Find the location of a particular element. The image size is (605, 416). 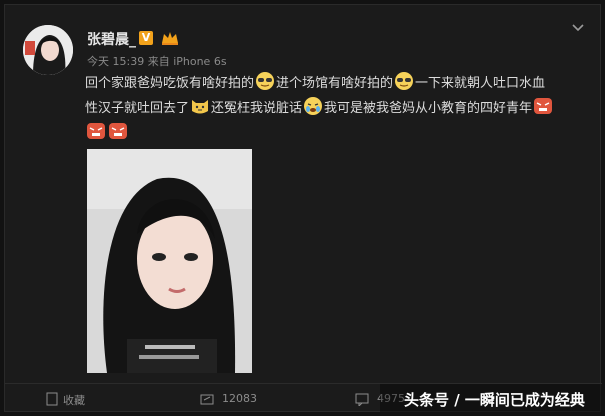

crying-emoji-icon is located at coordinates (313, 106).